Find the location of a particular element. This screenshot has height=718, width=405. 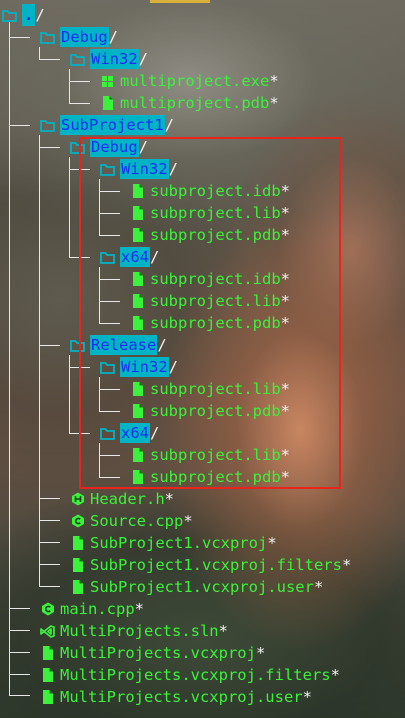

file-name: MultiProjects.vcxproj is located at coordinates (158, 653).